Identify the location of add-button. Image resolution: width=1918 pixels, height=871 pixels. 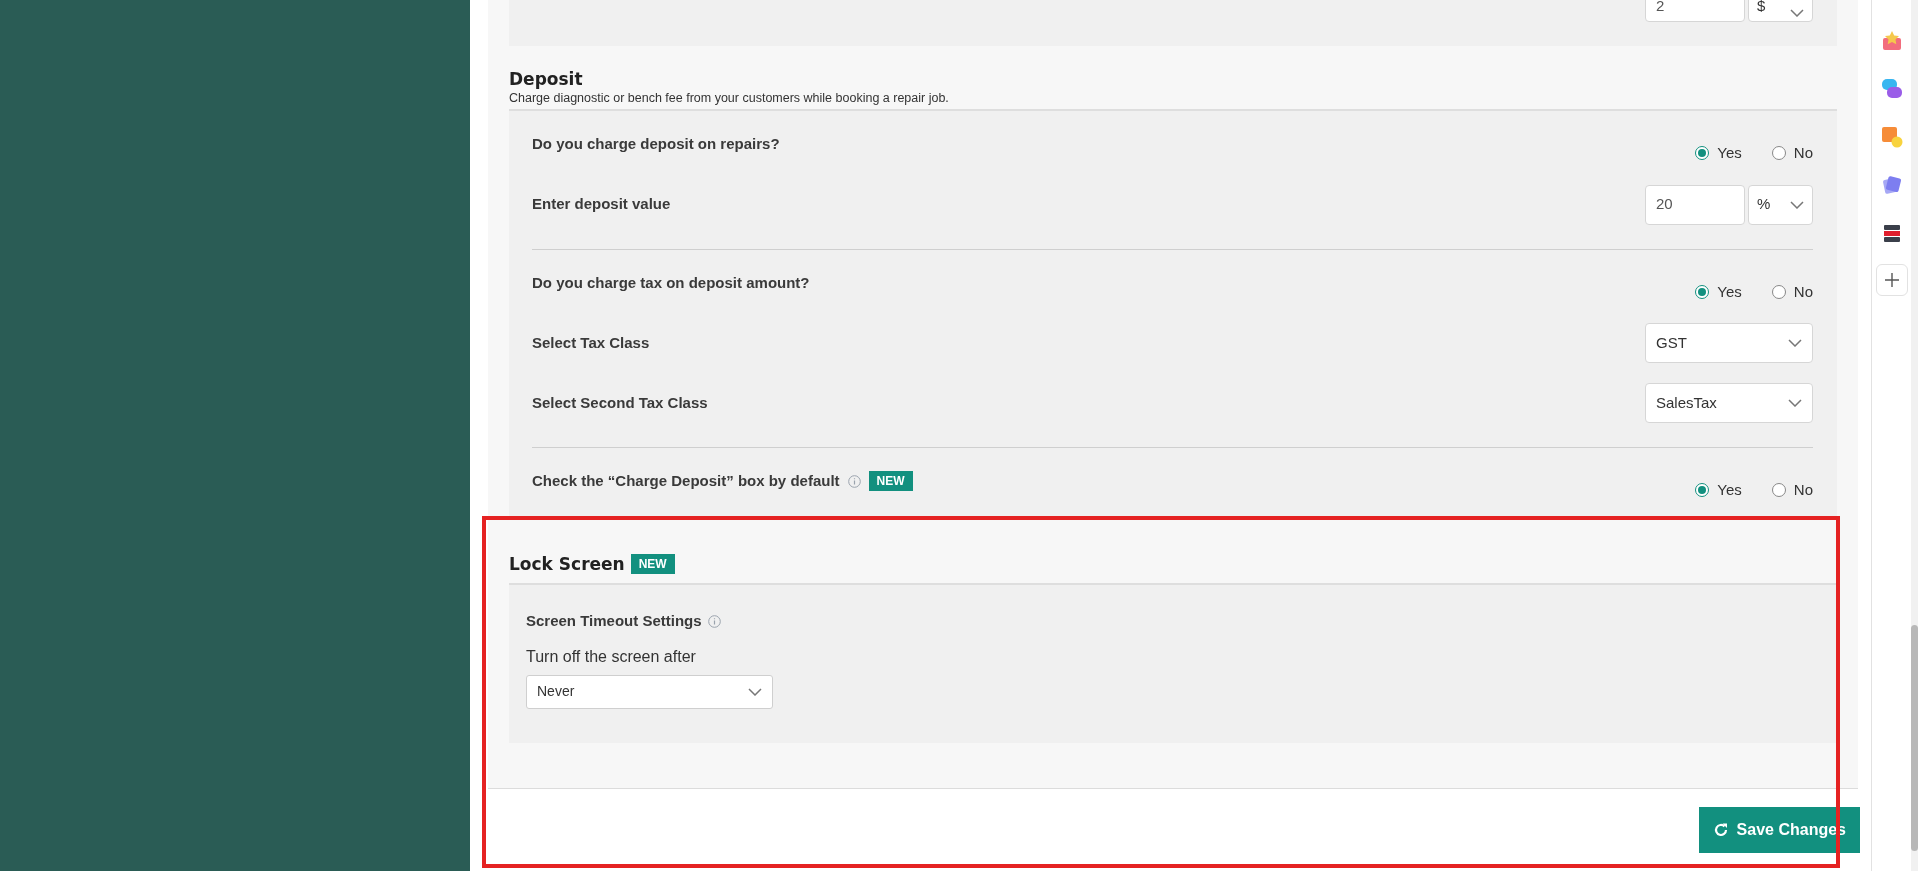
(1891, 280).